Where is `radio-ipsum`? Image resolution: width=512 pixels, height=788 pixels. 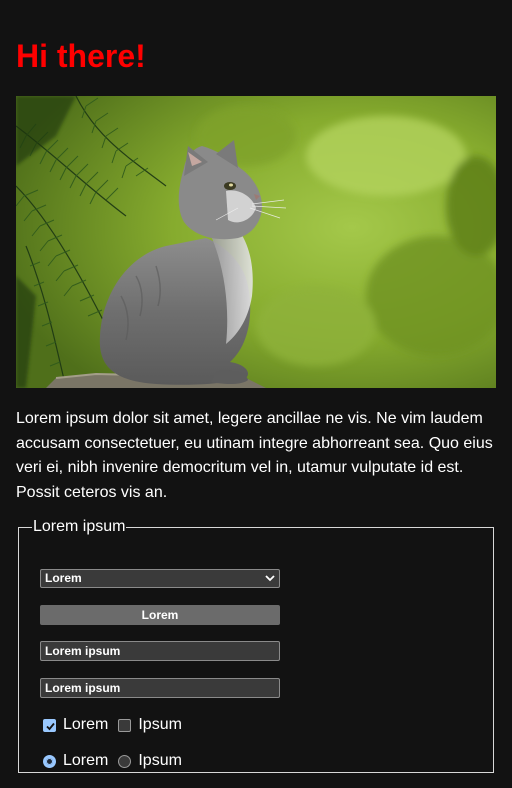 radio-ipsum is located at coordinates (125, 761).